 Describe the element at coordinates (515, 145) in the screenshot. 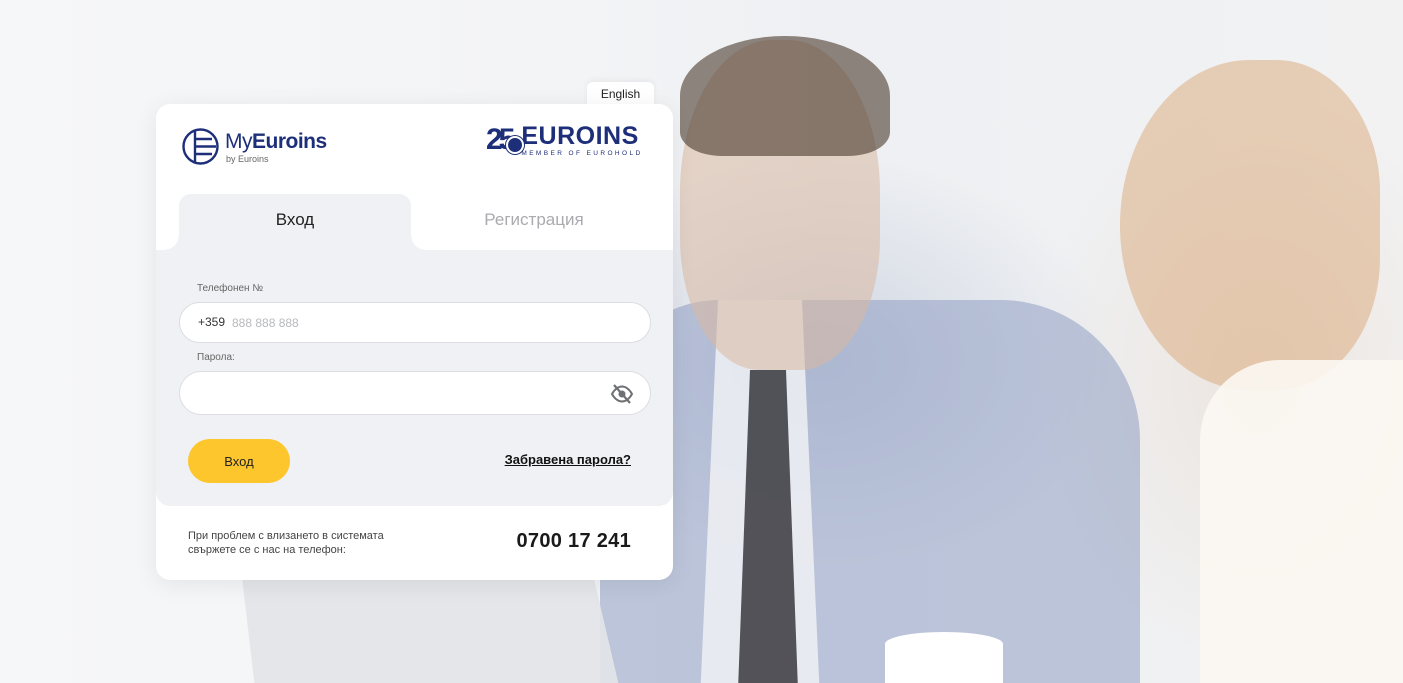

I see `euroins-globe-icon` at that location.